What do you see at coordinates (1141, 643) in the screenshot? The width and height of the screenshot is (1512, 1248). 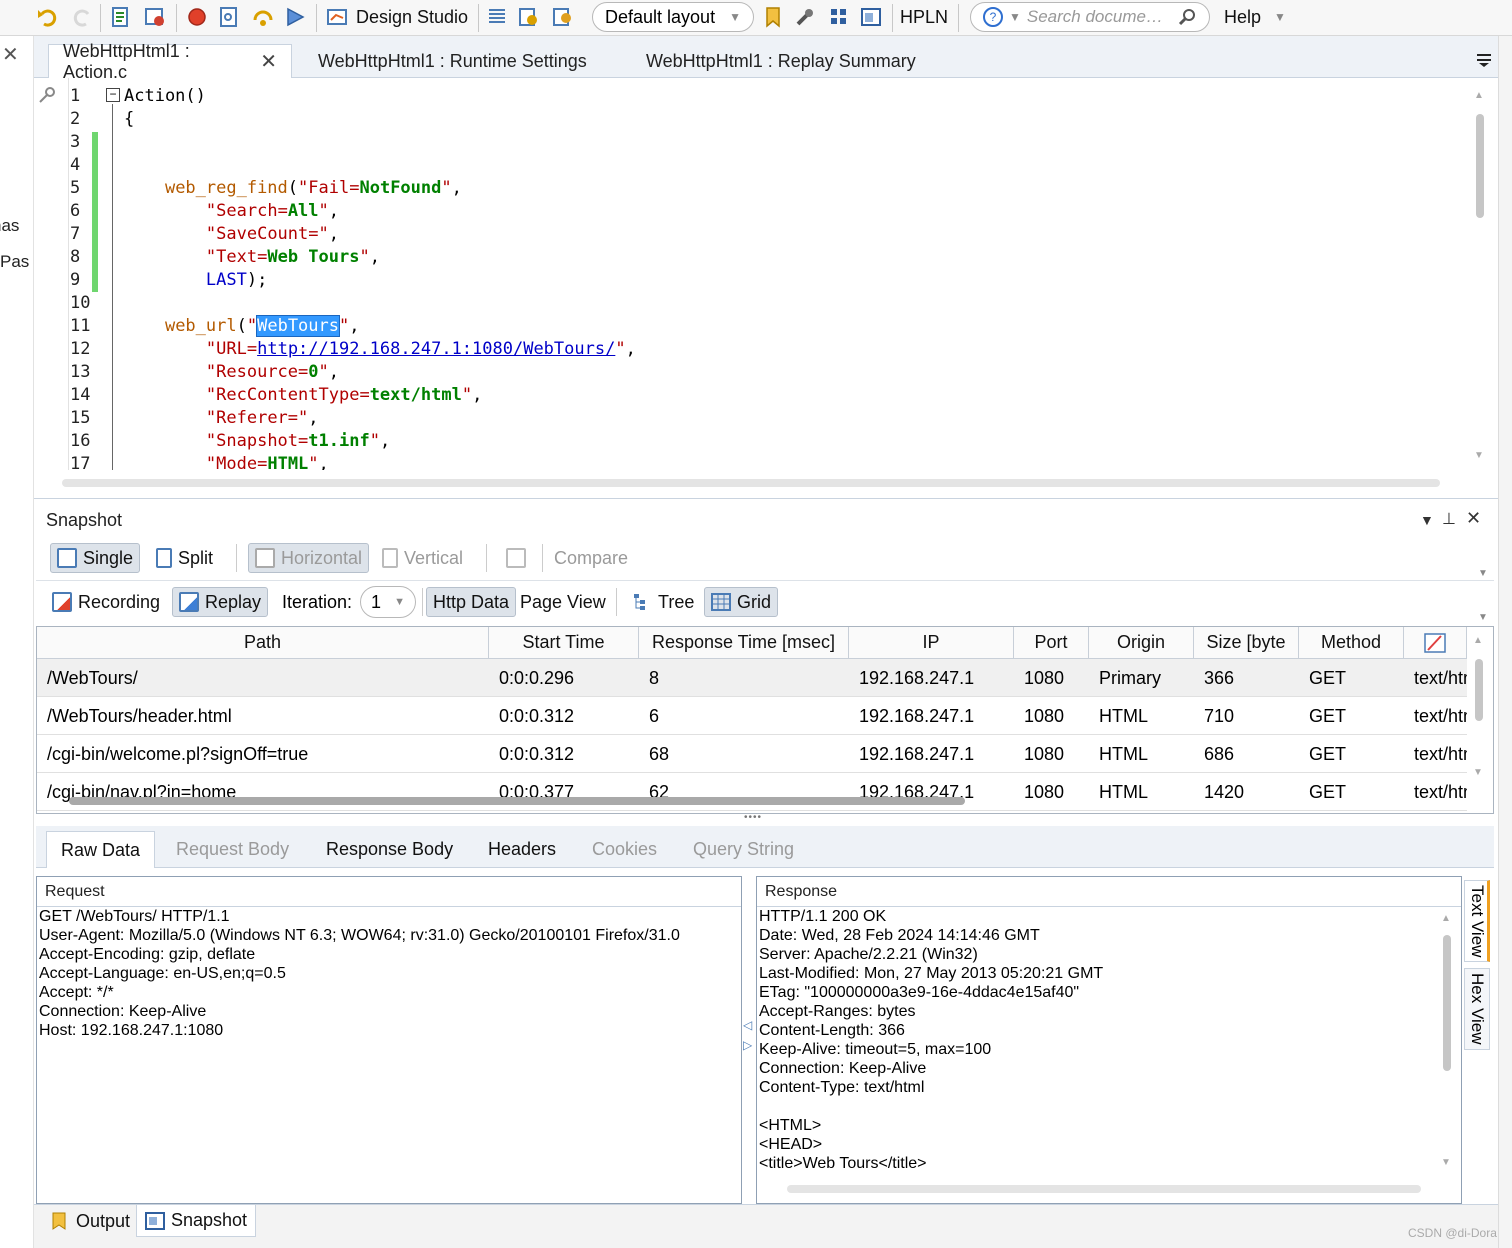 I see `column-header: Origin` at bounding box center [1141, 643].